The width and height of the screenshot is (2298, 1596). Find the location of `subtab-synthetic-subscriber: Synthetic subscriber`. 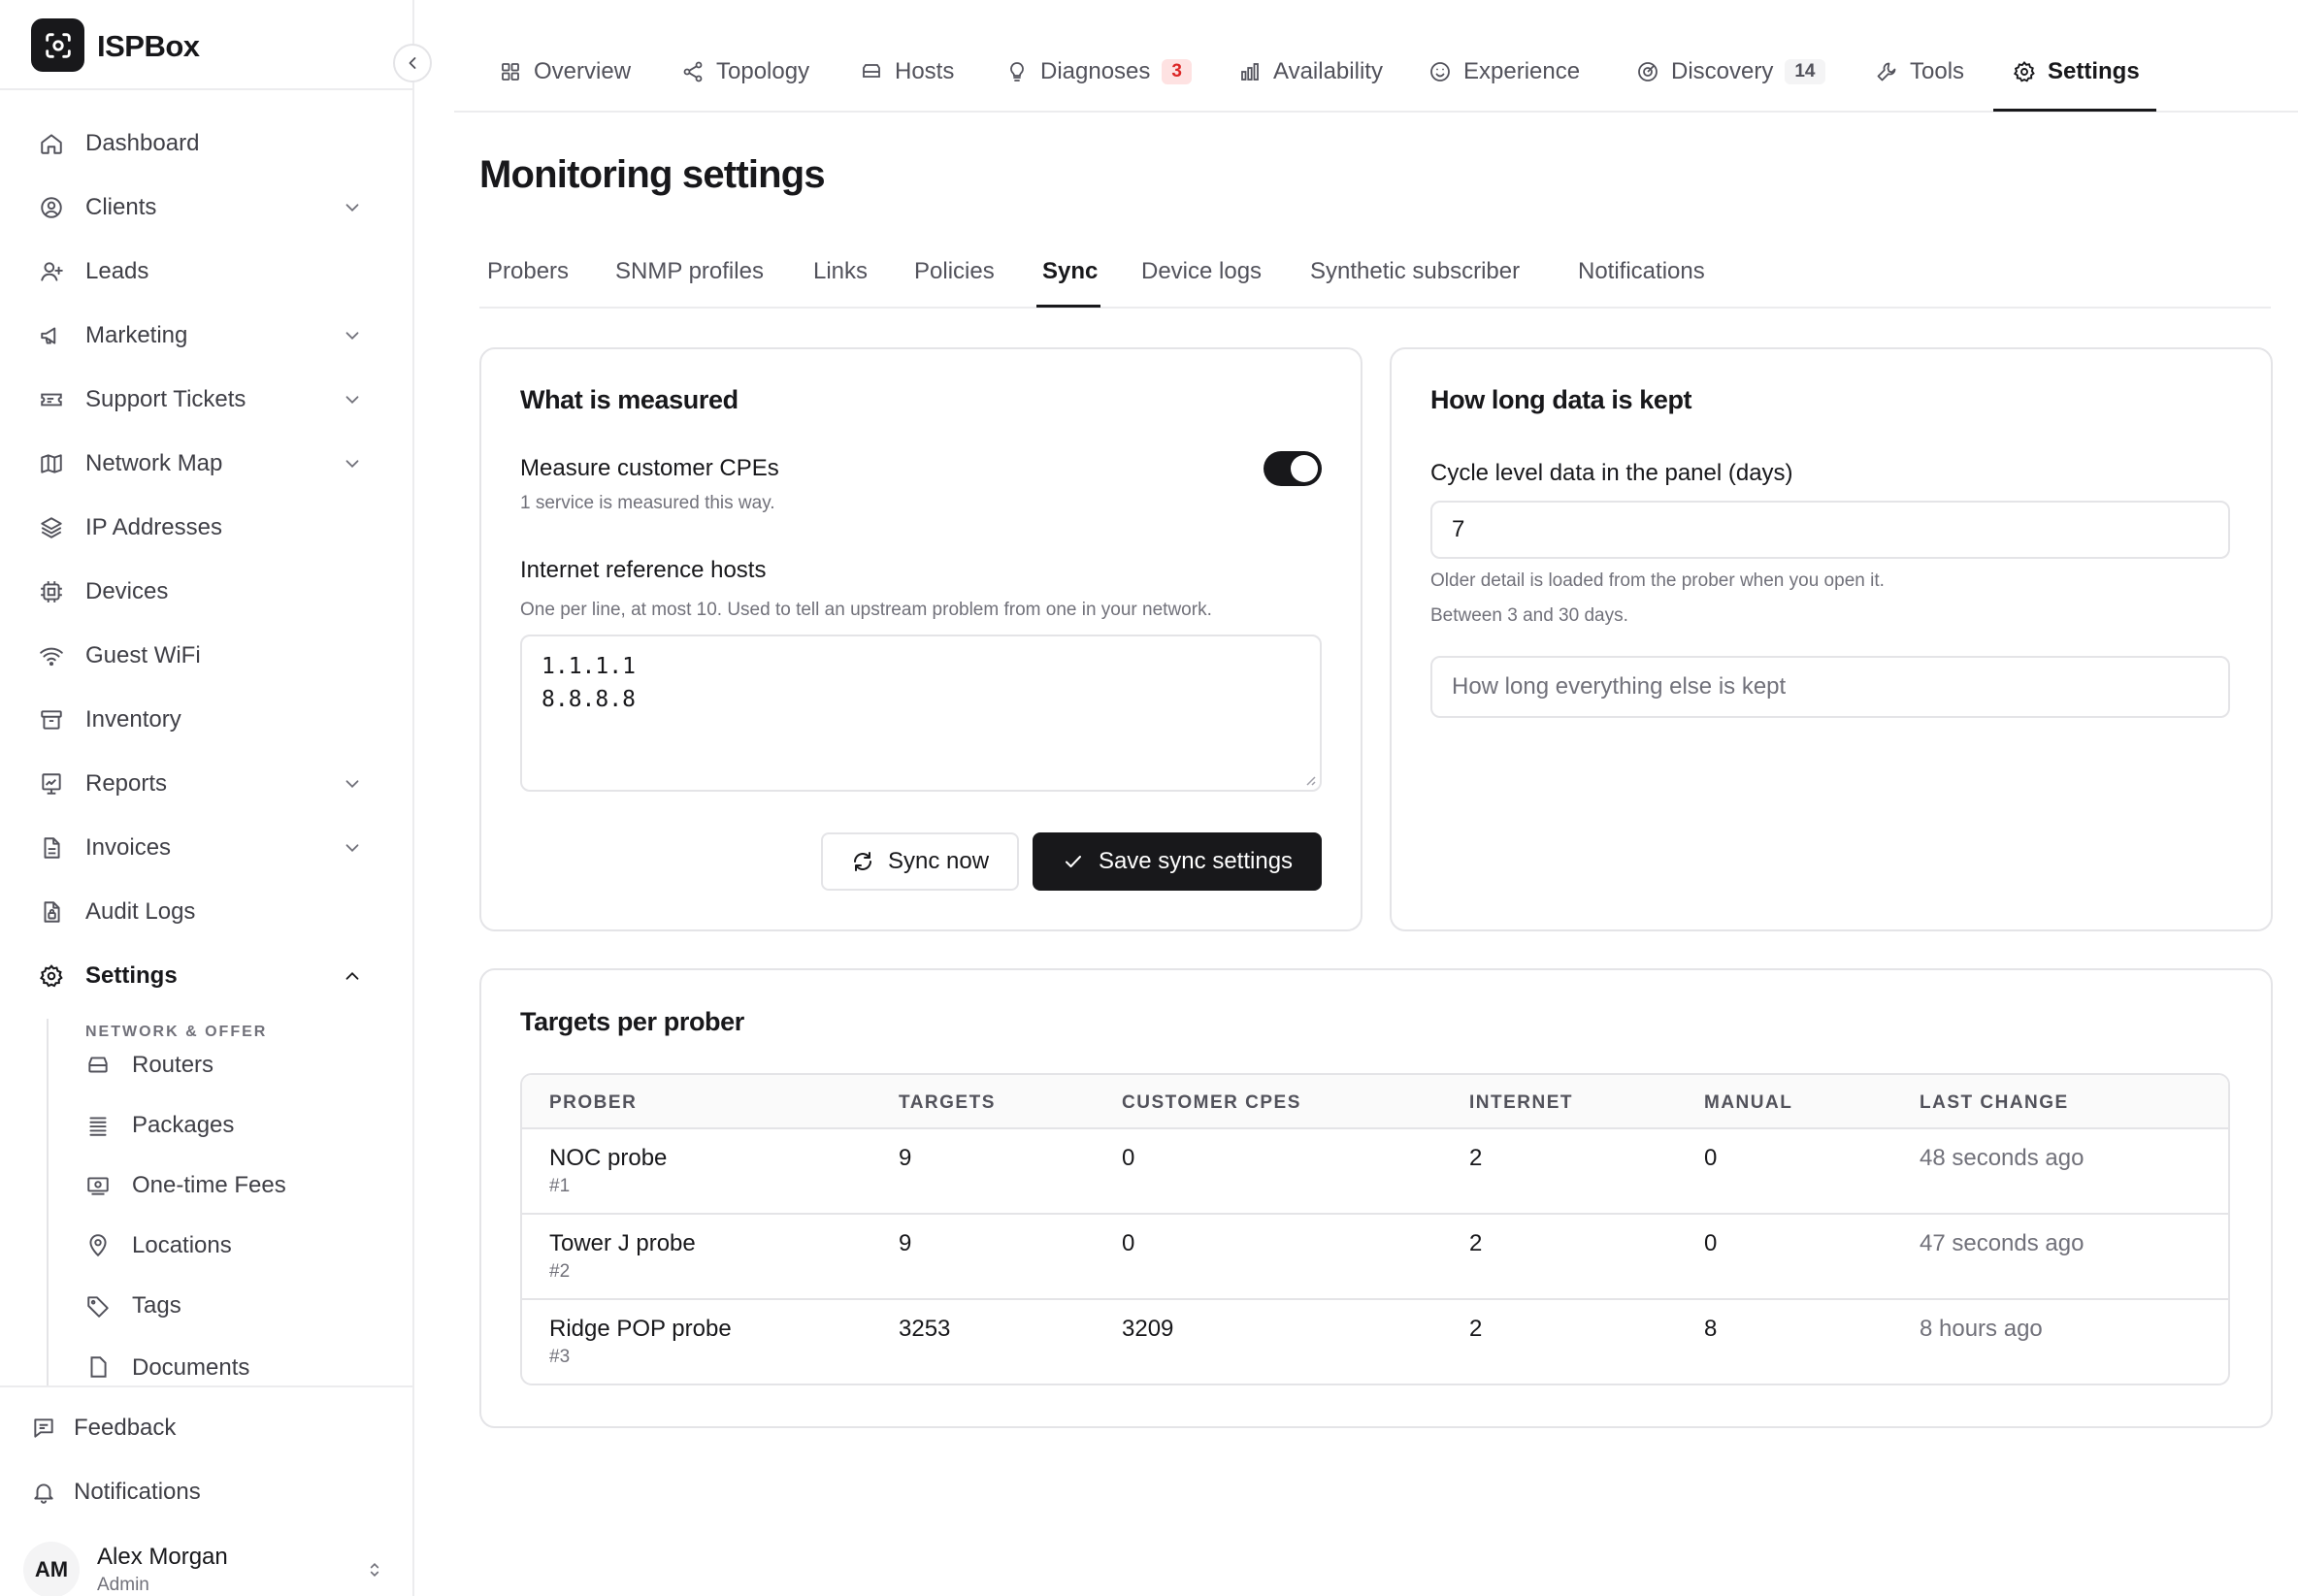

subtab-synthetic-subscriber: Synthetic subscriber is located at coordinates (1415, 271).